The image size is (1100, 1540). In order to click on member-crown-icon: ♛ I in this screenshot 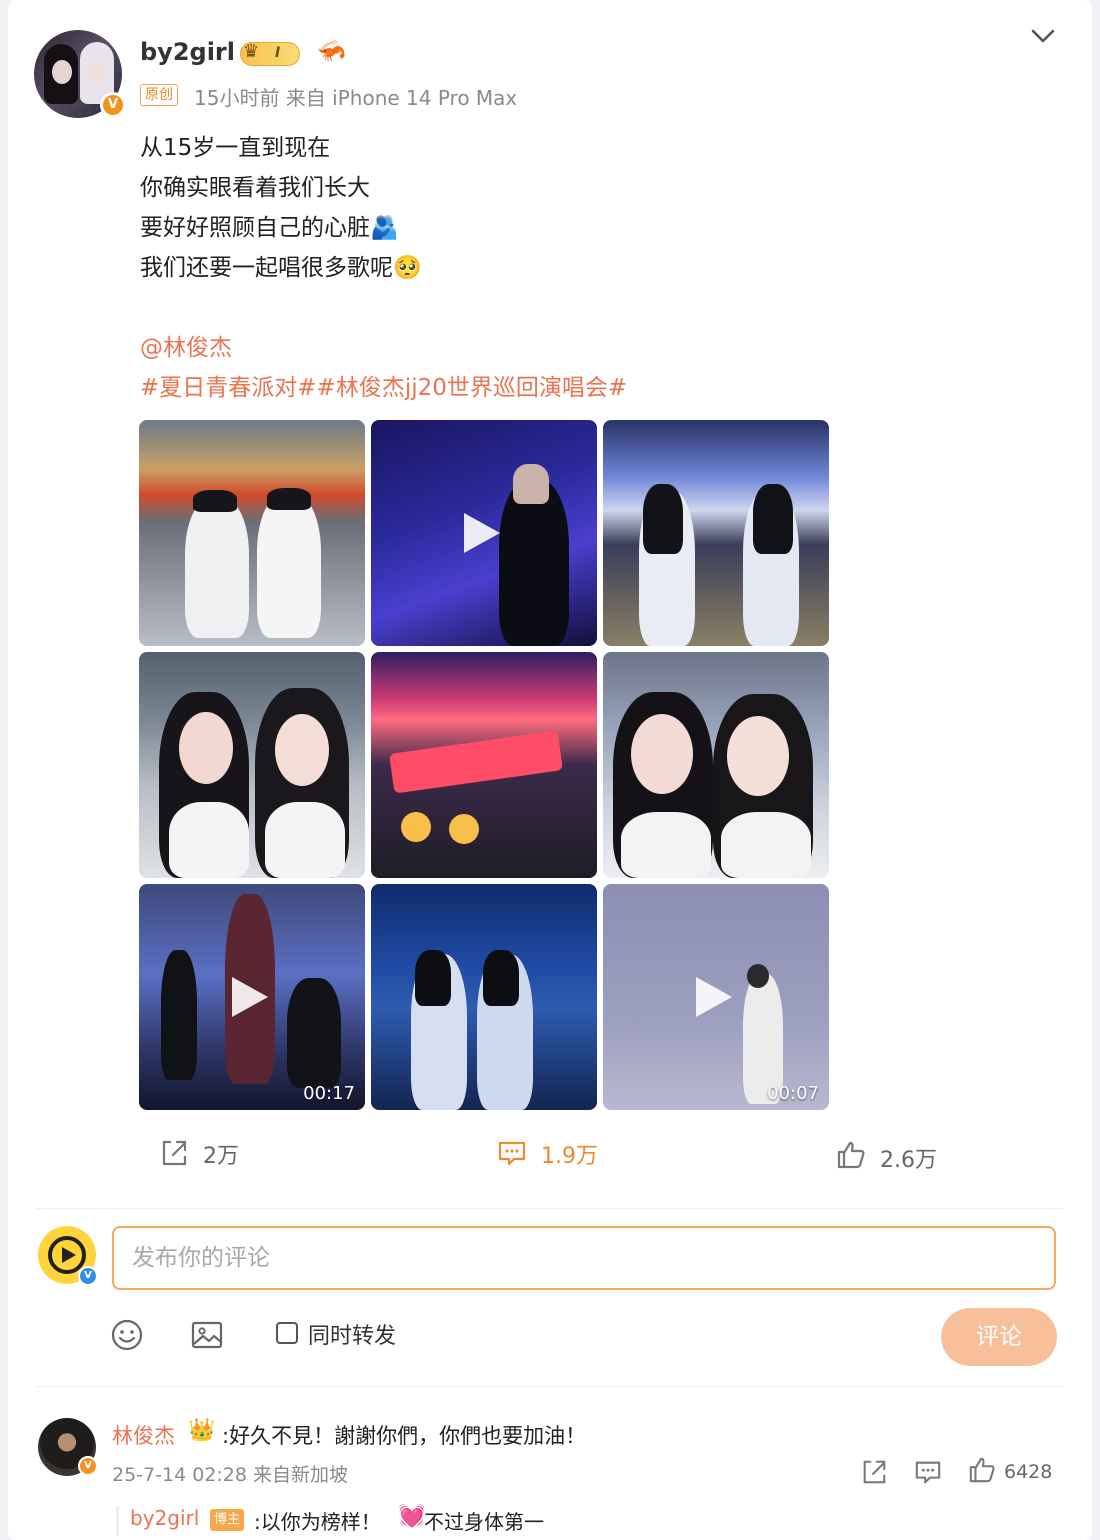, I will do `click(270, 53)`.